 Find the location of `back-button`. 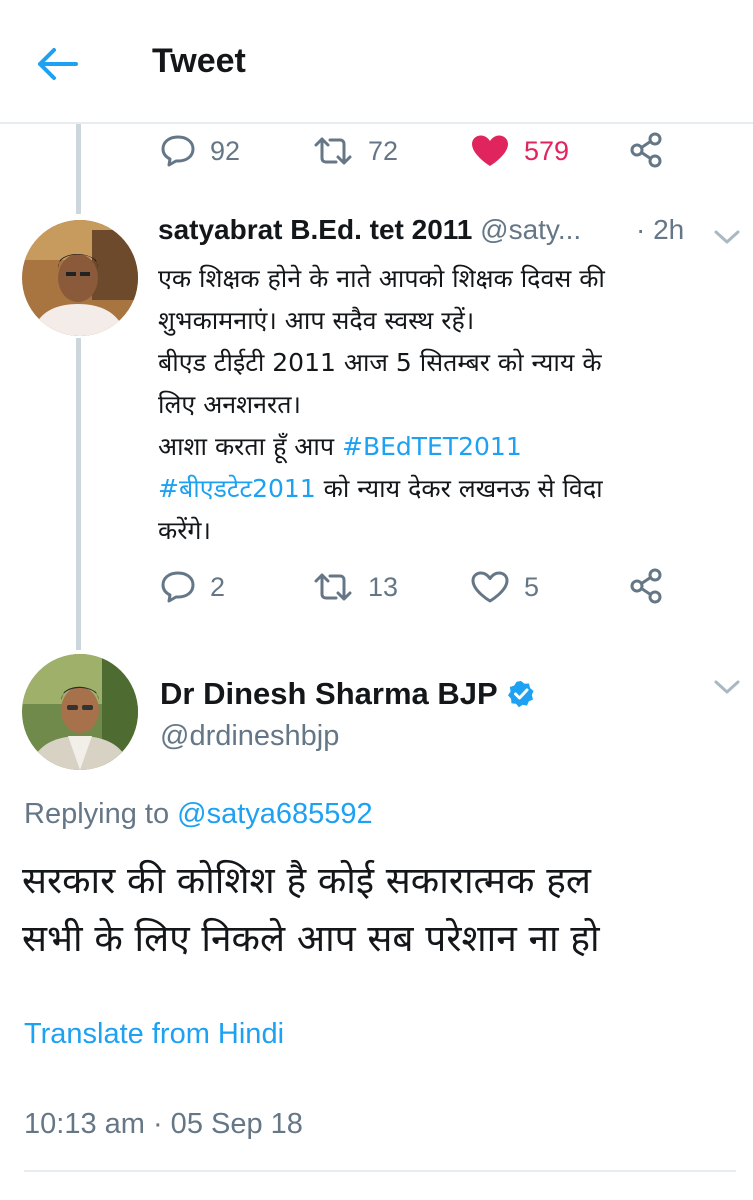

back-button is located at coordinates (58, 64).